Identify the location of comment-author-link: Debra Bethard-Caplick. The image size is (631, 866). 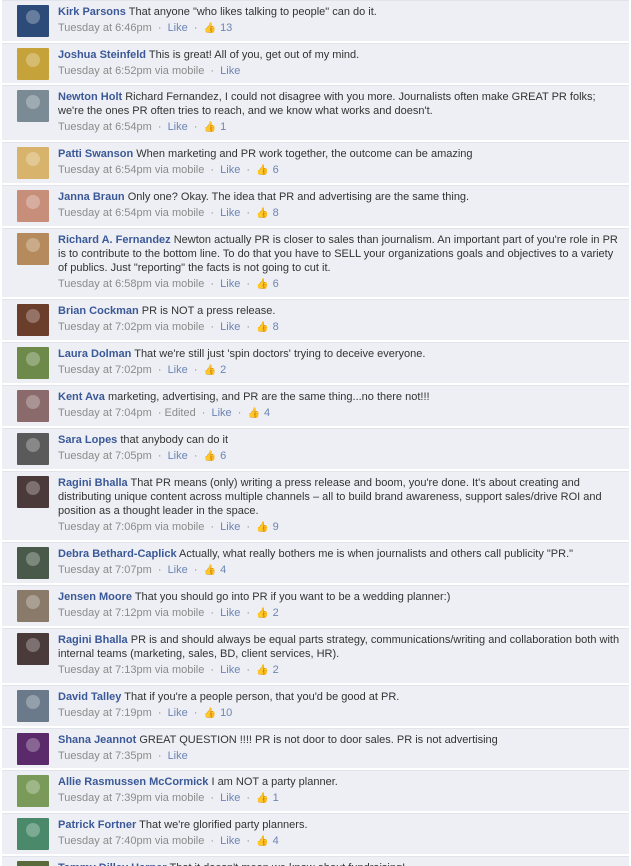
(117, 554).